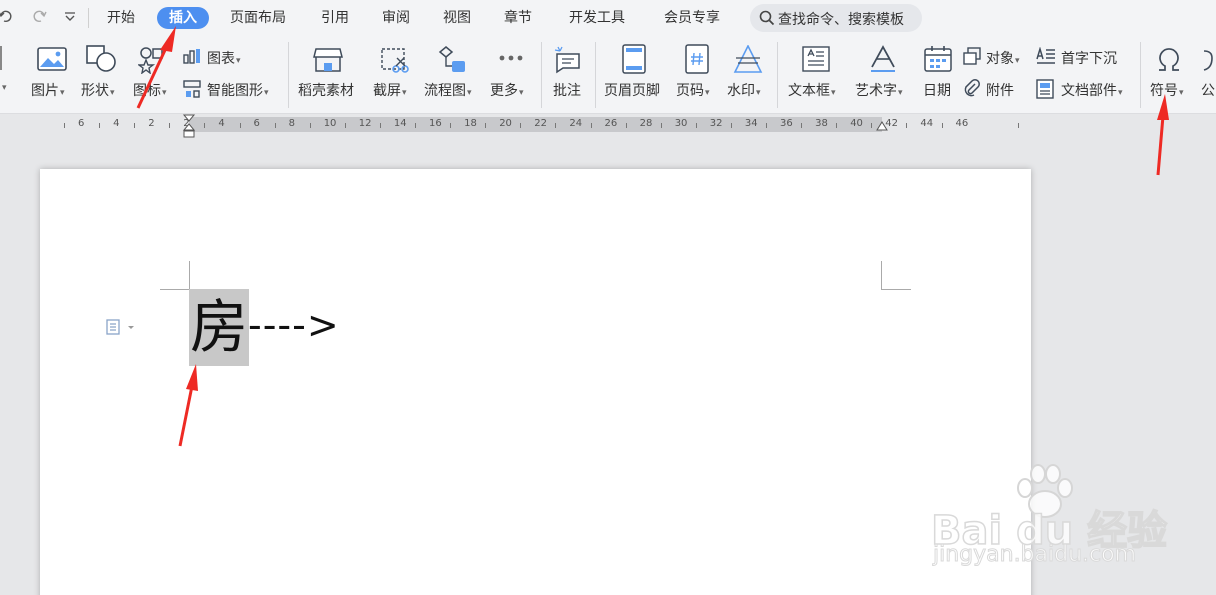 The image size is (1216, 595). What do you see at coordinates (938, 59) in the screenshot?
I see `calendar-icon` at bounding box center [938, 59].